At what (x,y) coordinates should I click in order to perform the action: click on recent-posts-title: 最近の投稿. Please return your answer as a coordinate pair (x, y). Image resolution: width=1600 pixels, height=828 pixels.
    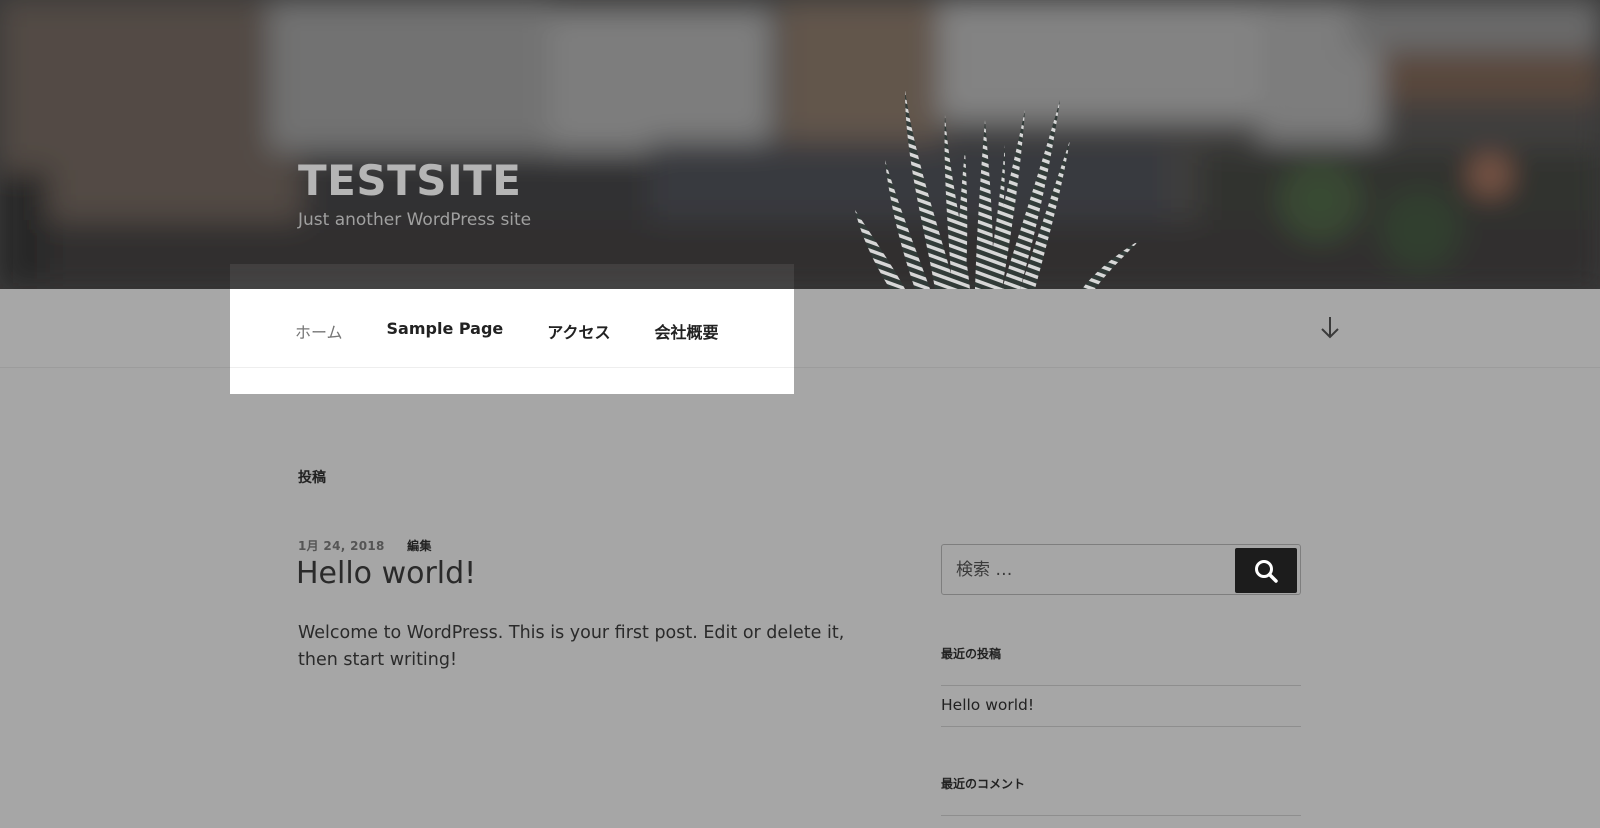
    Looking at the image, I should click on (971, 654).